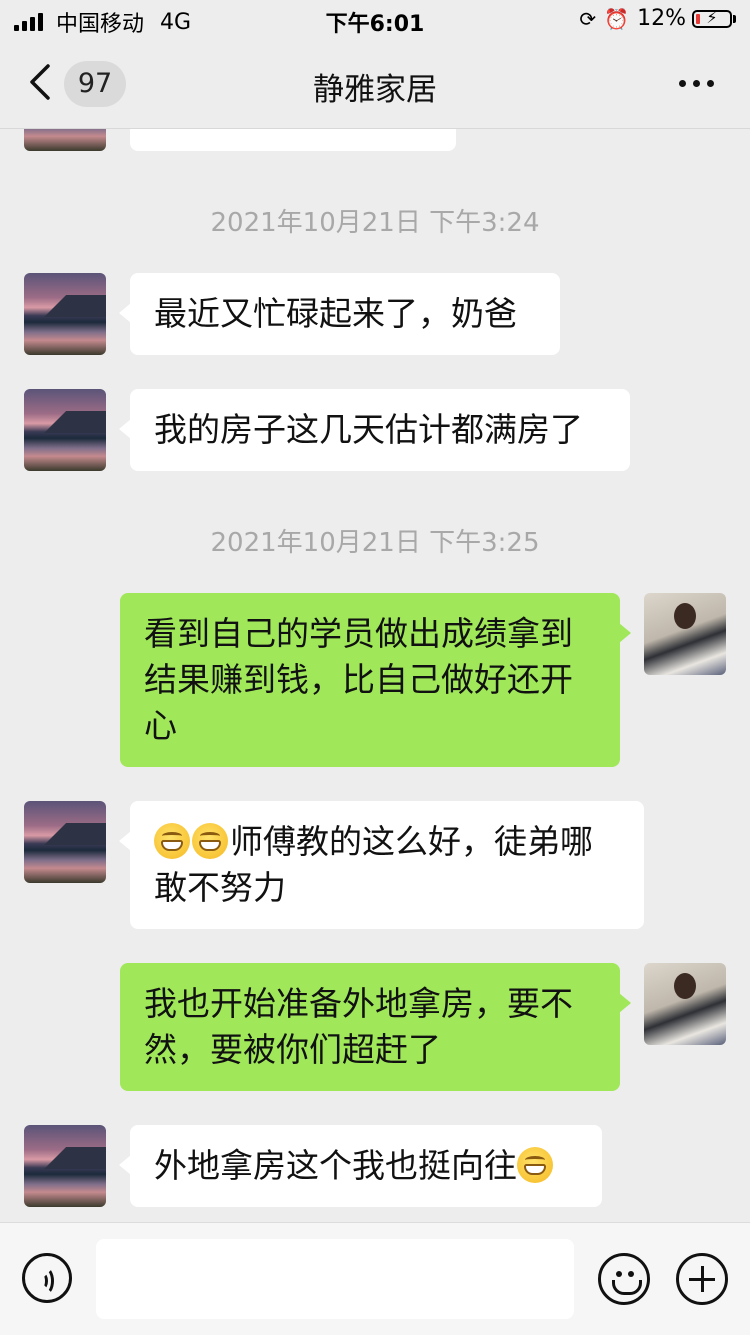 The image size is (750, 1335). Describe the element at coordinates (293, 140) in the screenshot. I see `message-bubble-partial` at that location.